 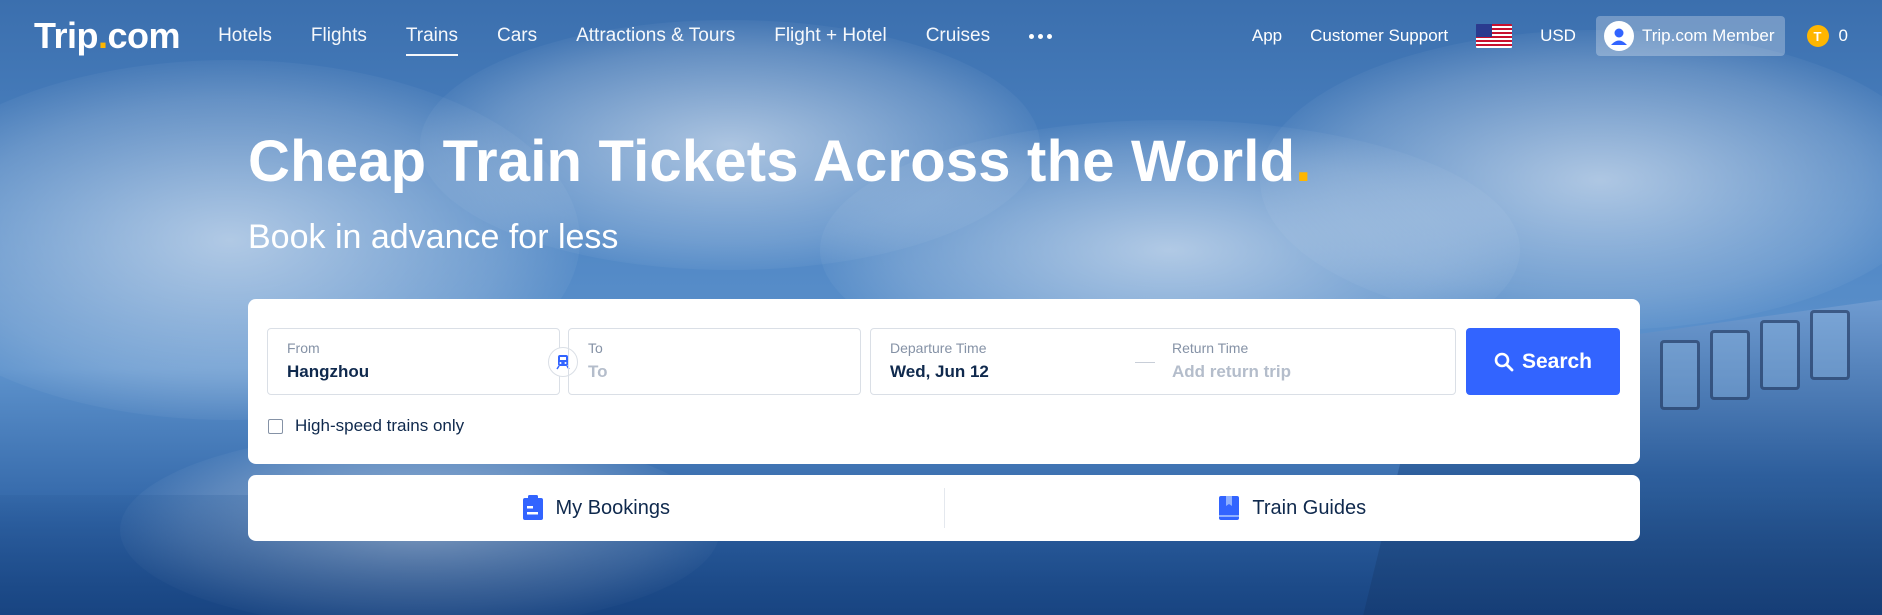 What do you see at coordinates (275, 426) in the screenshot?
I see `high-speed-checkbox` at bounding box center [275, 426].